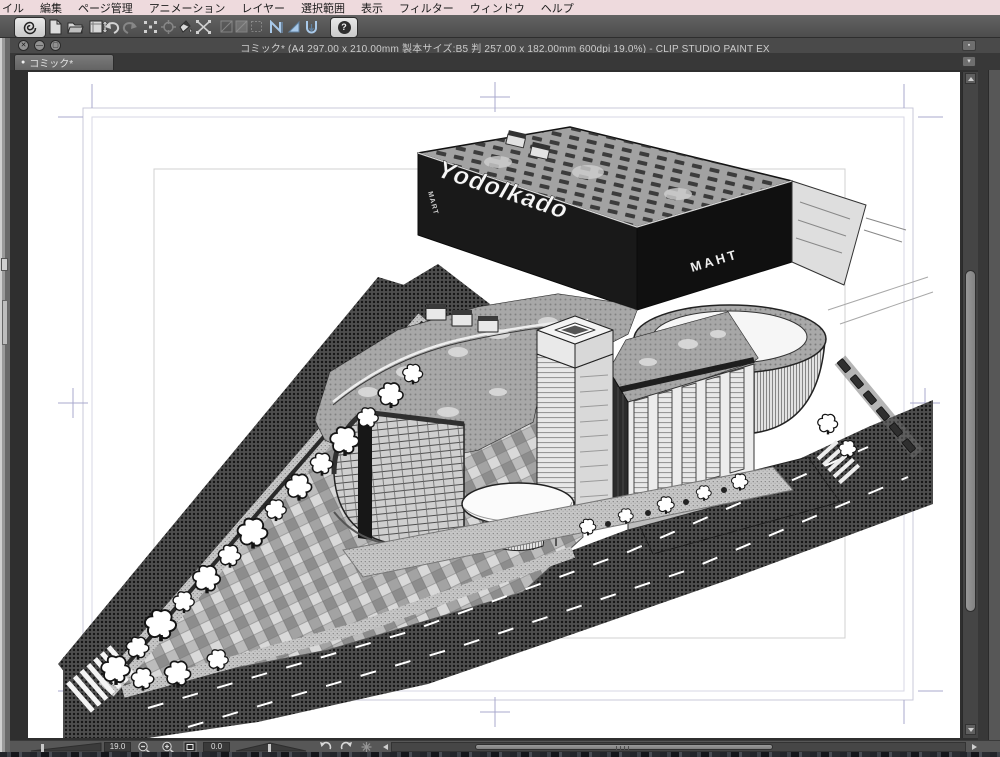 The width and height of the screenshot is (1000, 757). I want to click on menu-file-partial: イル, so click(13, 8).